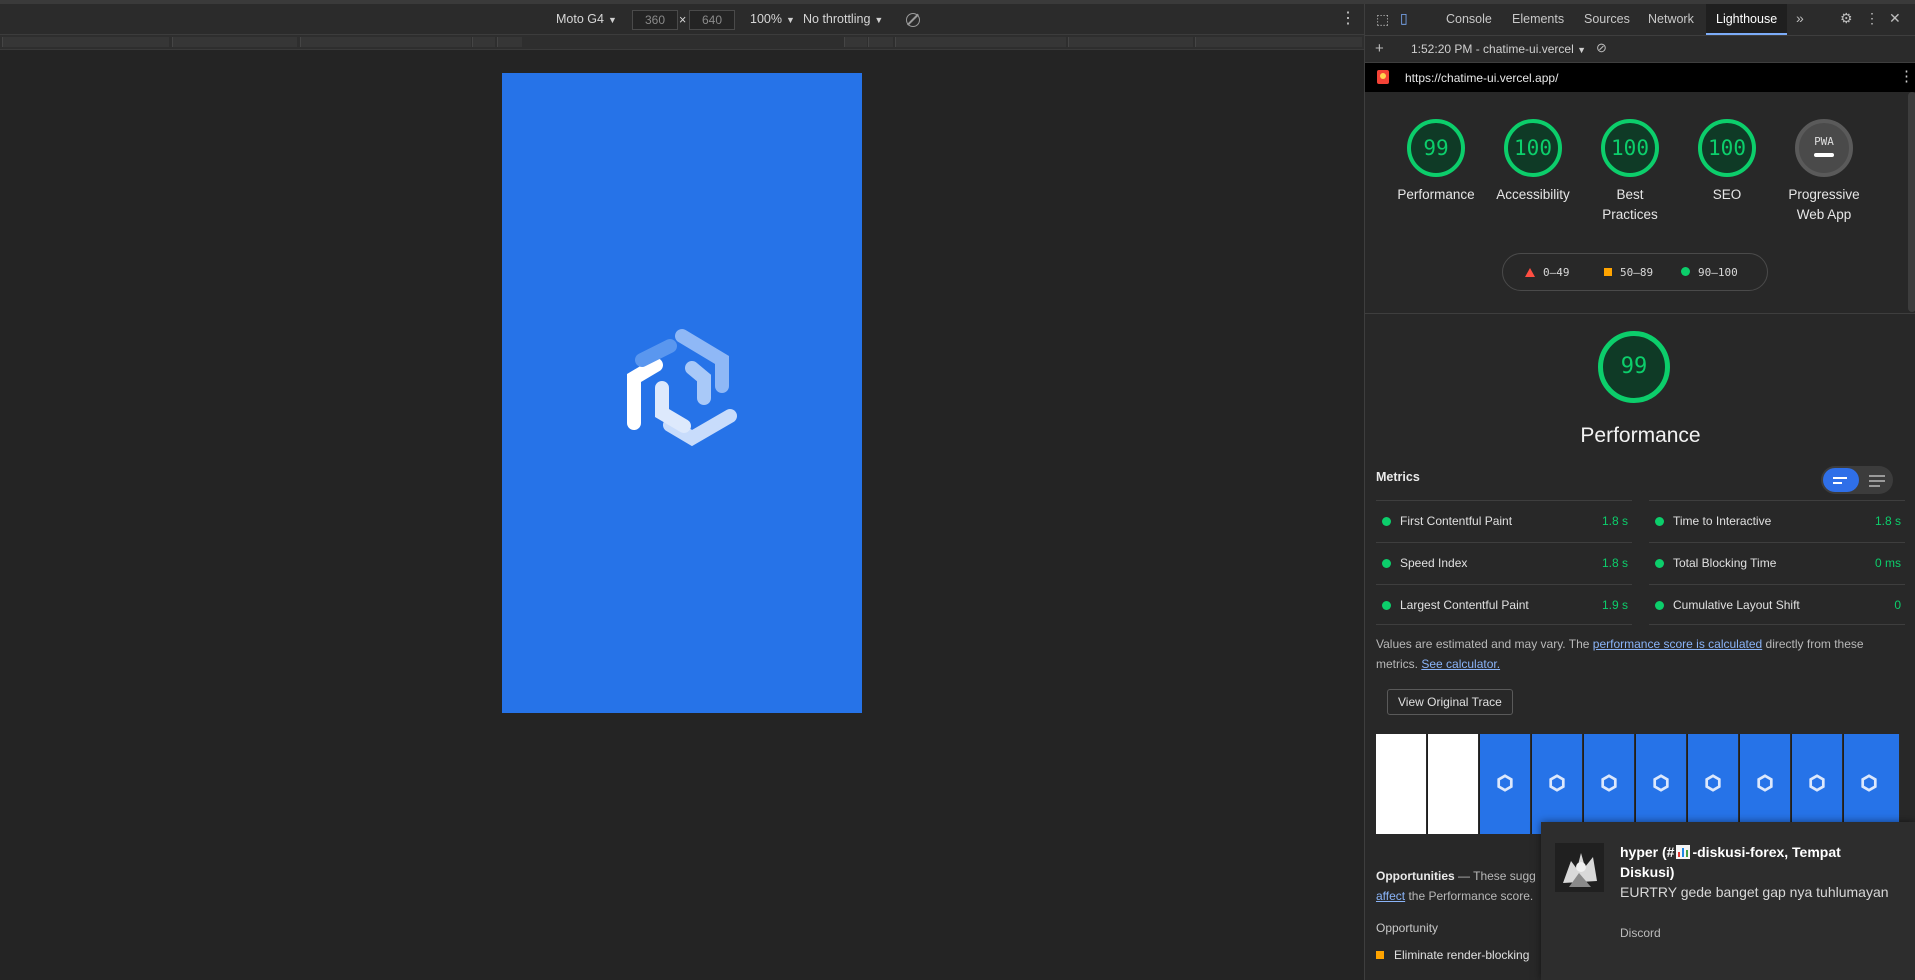 This screenshot has height=980, width=1915. I want to click on view-trace-button: View Original Trace, so click(1450, 702).